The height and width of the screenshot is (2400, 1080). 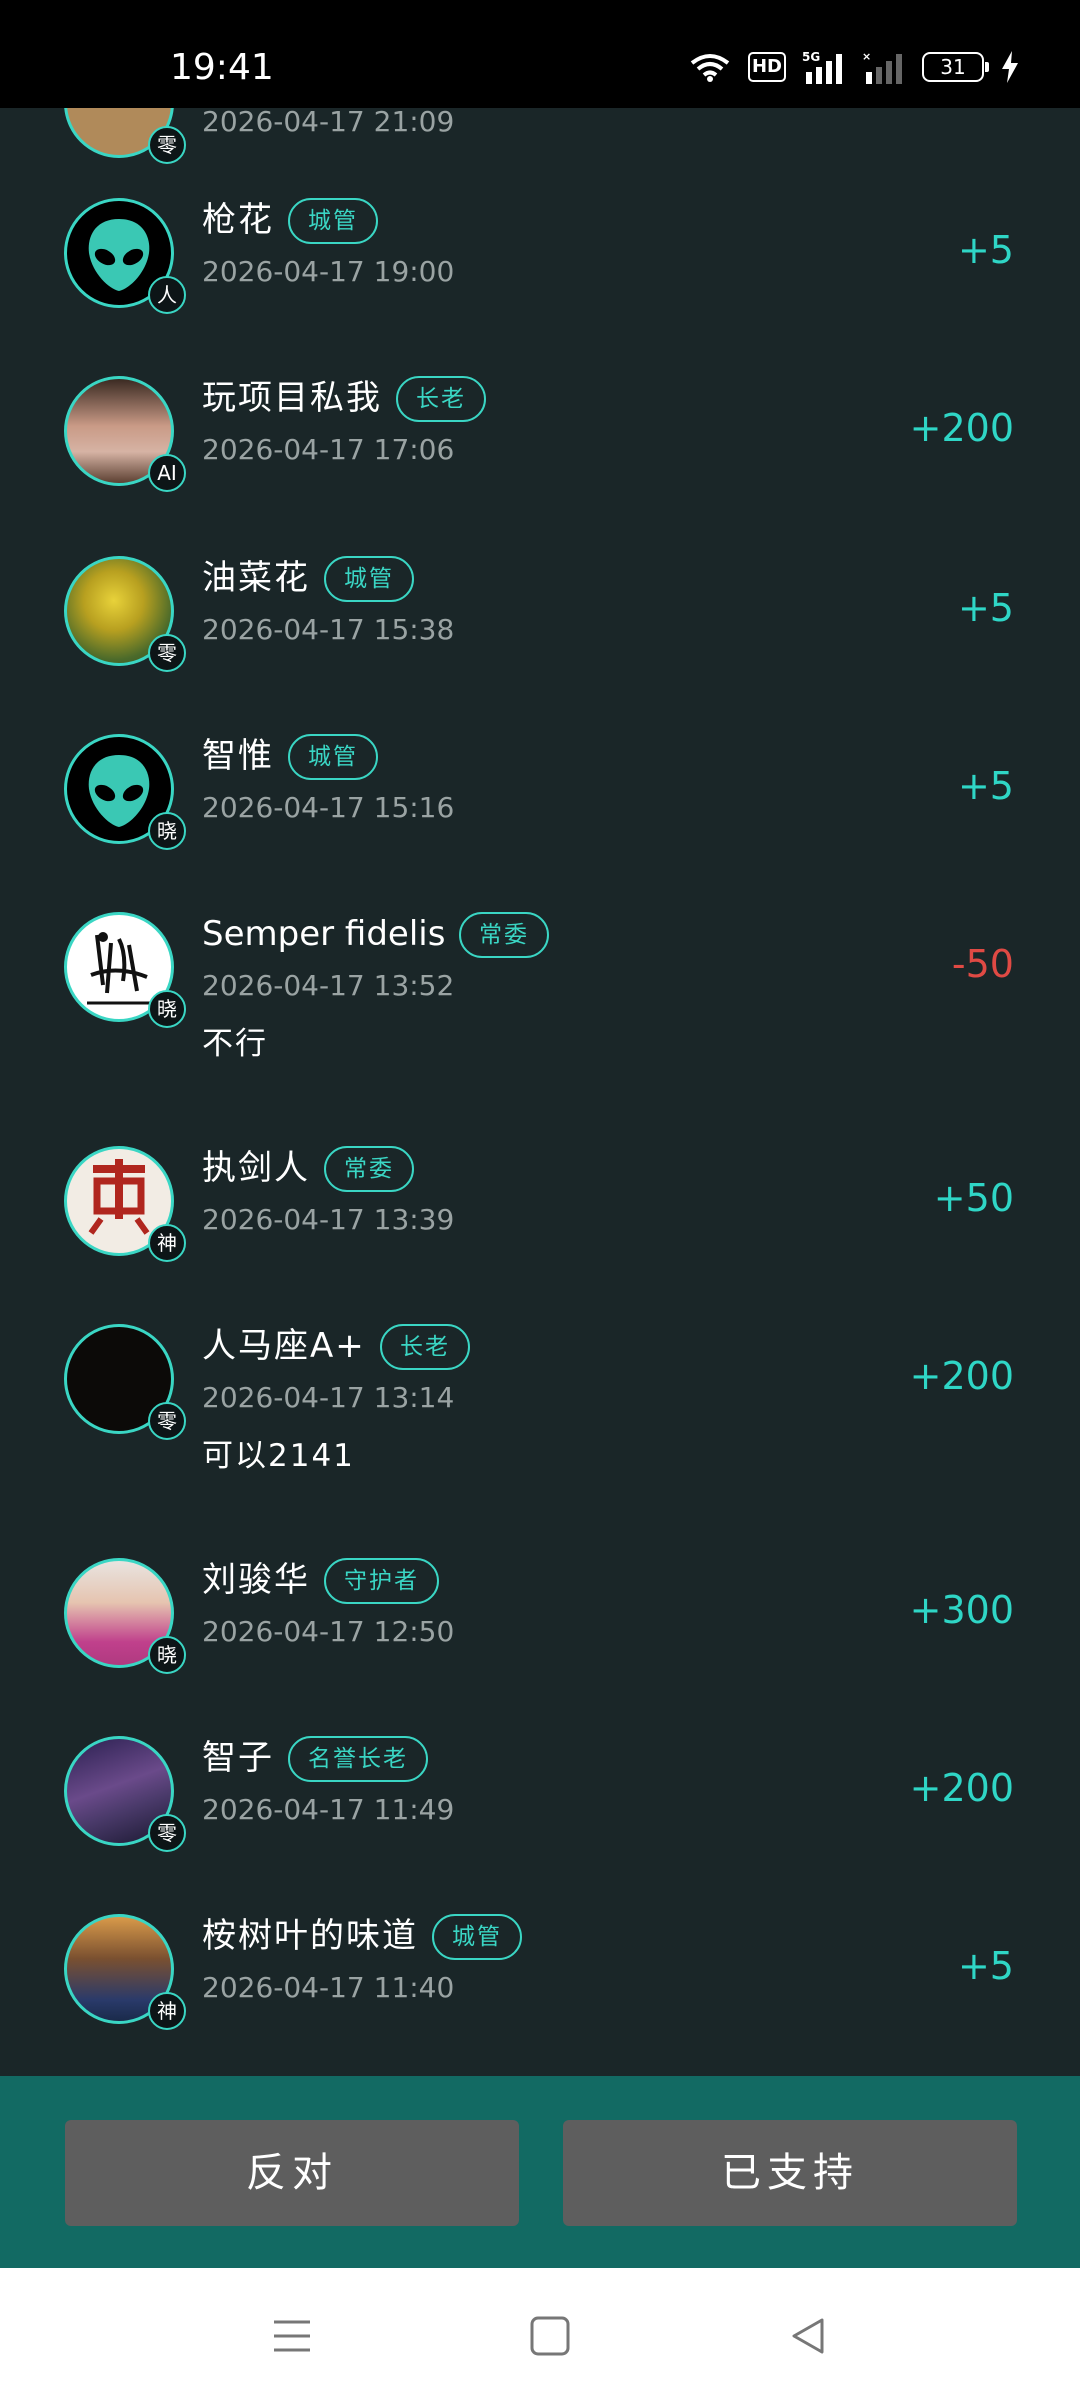 I want to click on menu-icon, so click(x=292, y=2336).